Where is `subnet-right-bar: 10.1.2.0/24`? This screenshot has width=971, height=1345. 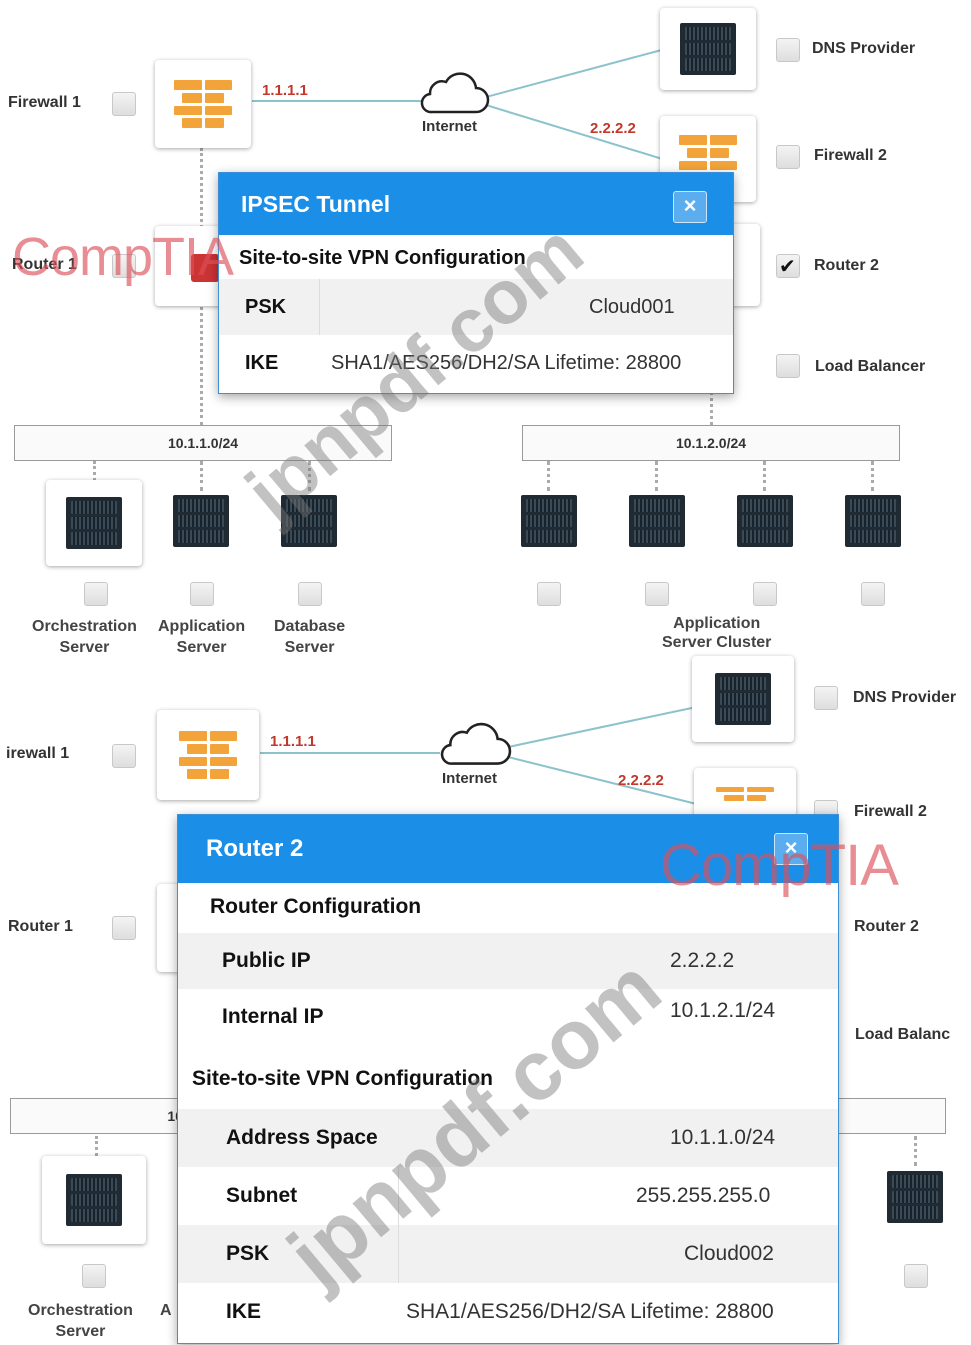 subnet-right-bar: 10.1.2.0/24 is located at coordinates (711, 443).